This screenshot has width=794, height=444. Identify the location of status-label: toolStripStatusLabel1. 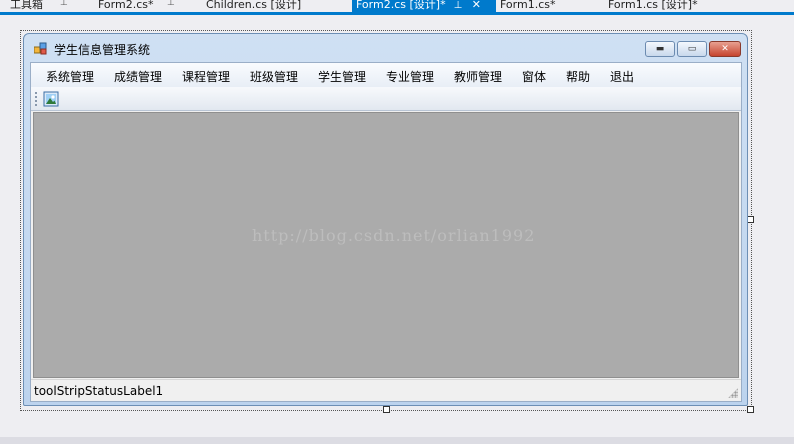
(99, 391).